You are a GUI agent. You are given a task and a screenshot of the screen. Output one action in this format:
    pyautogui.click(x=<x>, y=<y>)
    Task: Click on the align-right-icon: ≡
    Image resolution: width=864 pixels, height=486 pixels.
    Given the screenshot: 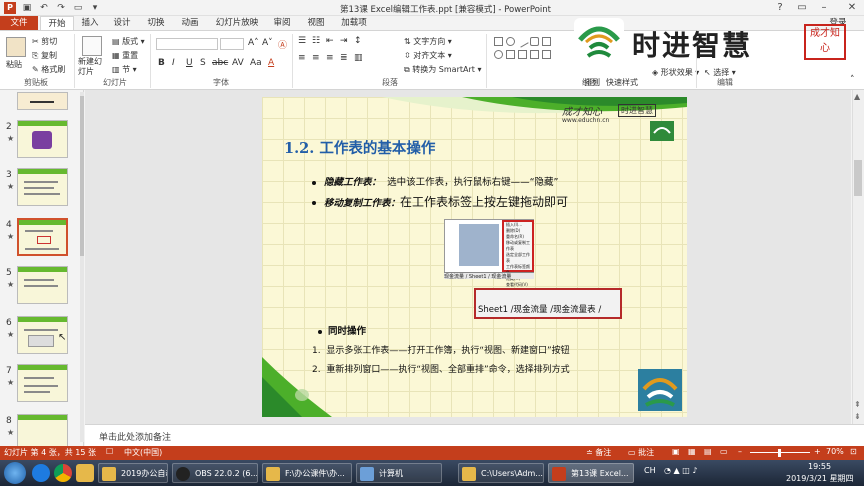 What is the action you would take?
    pyautogui.click(x=330, y=58)
    